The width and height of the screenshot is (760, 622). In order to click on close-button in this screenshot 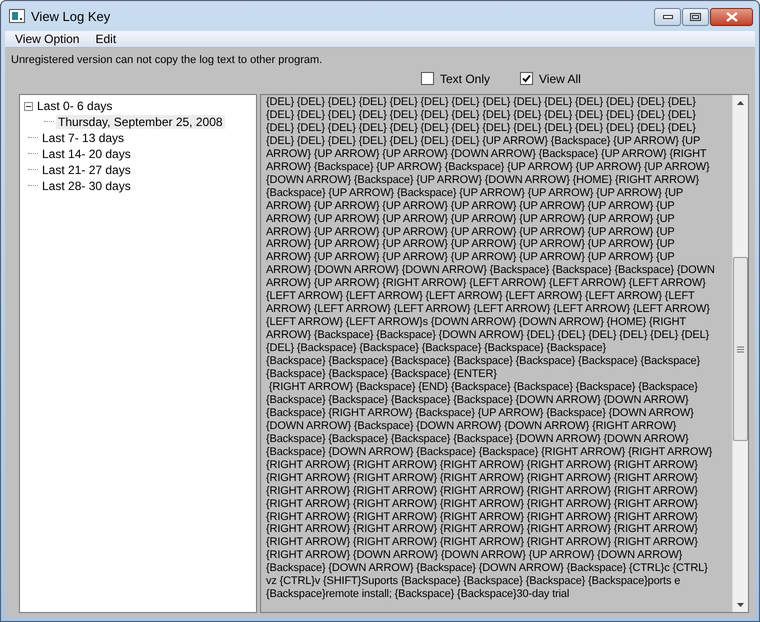, I will do `click(731, 17)`.